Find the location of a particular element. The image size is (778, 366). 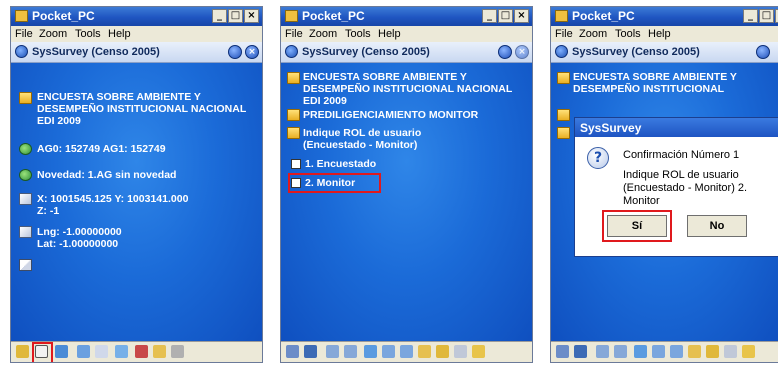

xy-coordinates: X: 1001545.125 Y: 1003141.000 is located at coordinates (113, 199).